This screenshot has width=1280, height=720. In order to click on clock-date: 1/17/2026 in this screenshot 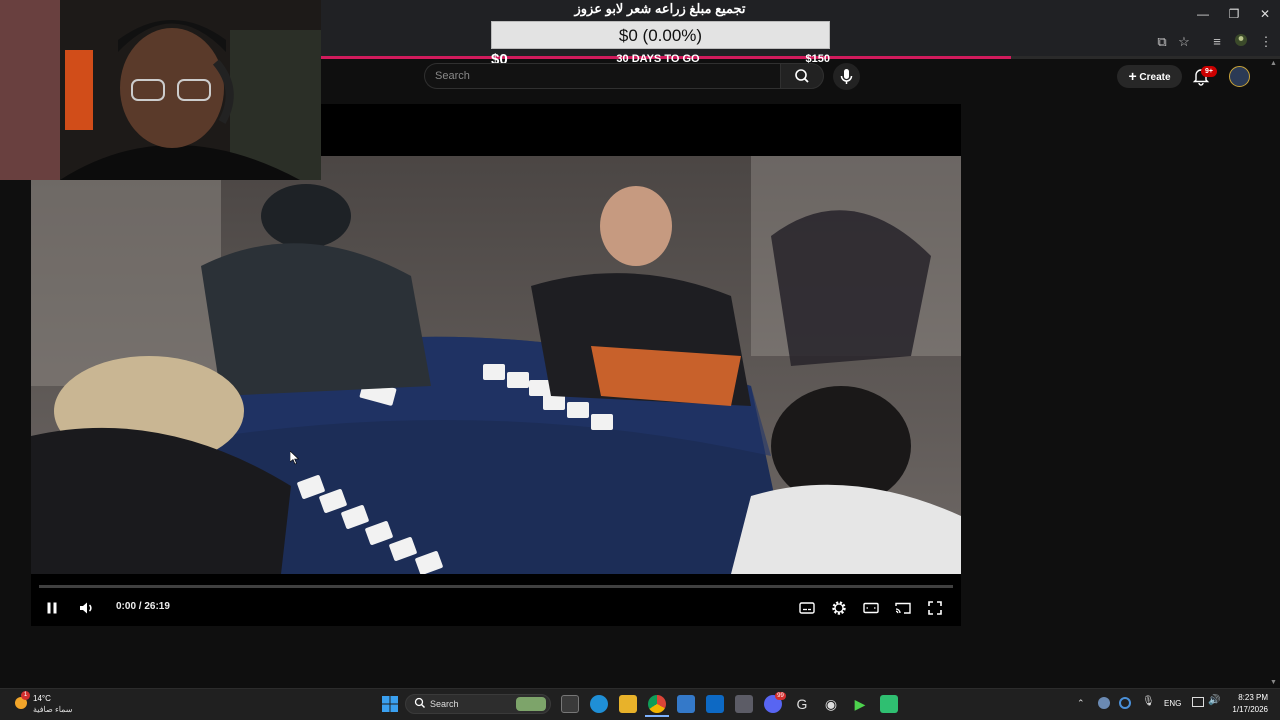, I will do `click(1245, 709)`.